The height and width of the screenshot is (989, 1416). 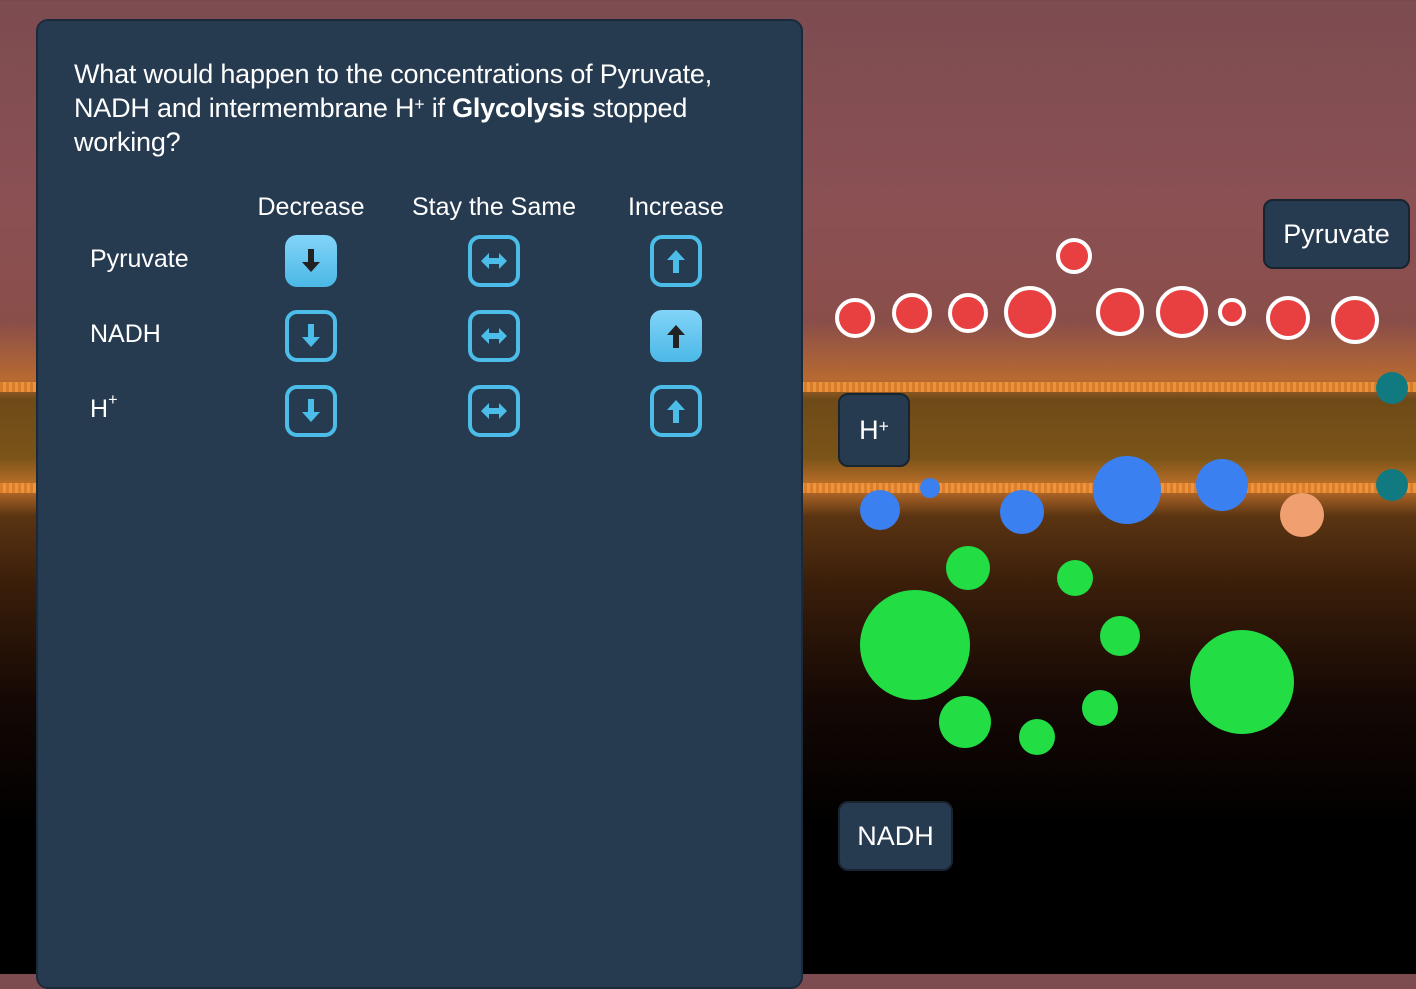 I want to click on answer-pyruvate-increase-button, so click(x=676, y=261).